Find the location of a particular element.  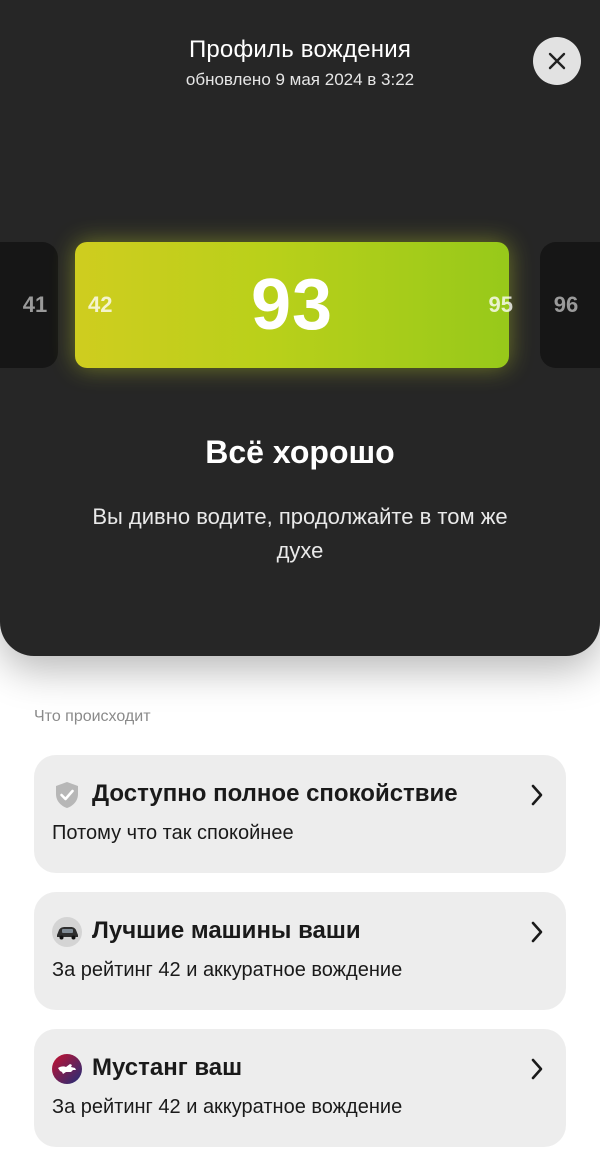

card-title: Лучшие машины ваши is located at coordinates (226, 930).